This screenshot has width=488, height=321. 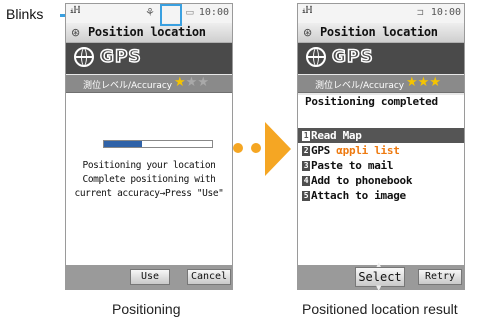 I want to click on menu-item-gps-appli-list: 2 GPS αppli list, so click(x=381, y=150).